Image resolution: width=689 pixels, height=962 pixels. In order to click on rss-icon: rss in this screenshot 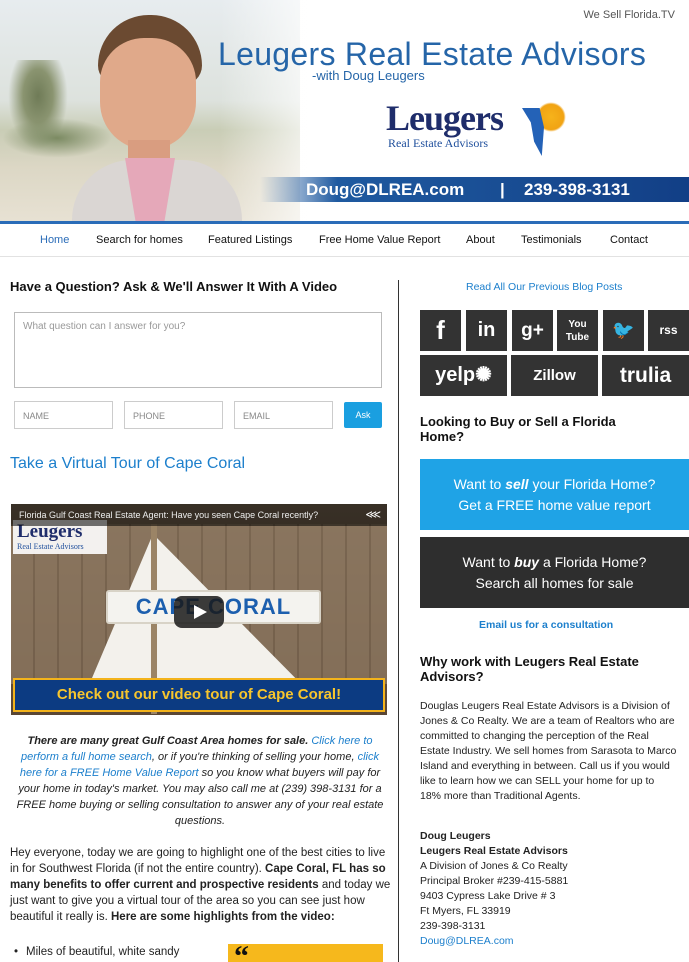, I will do `click(668, 330)`.